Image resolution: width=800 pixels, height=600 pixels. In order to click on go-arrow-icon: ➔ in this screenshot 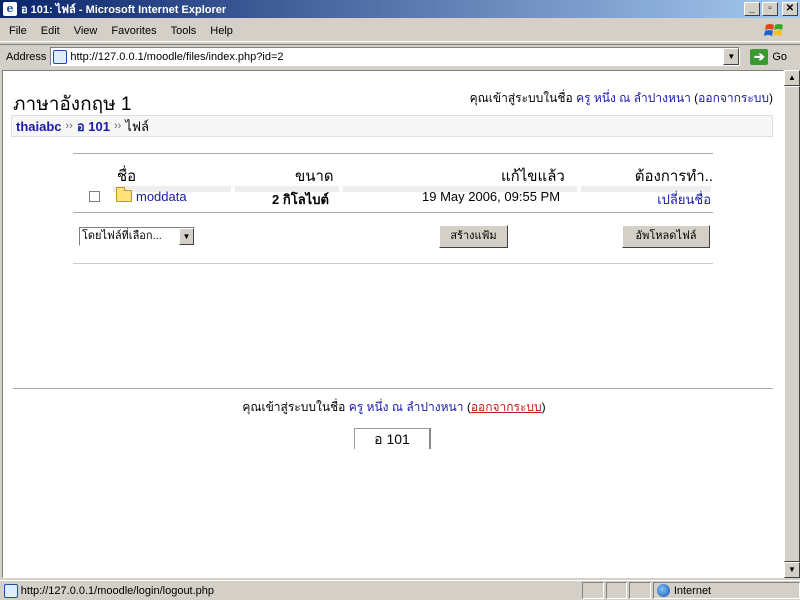, I will do `click(759, 56)`.